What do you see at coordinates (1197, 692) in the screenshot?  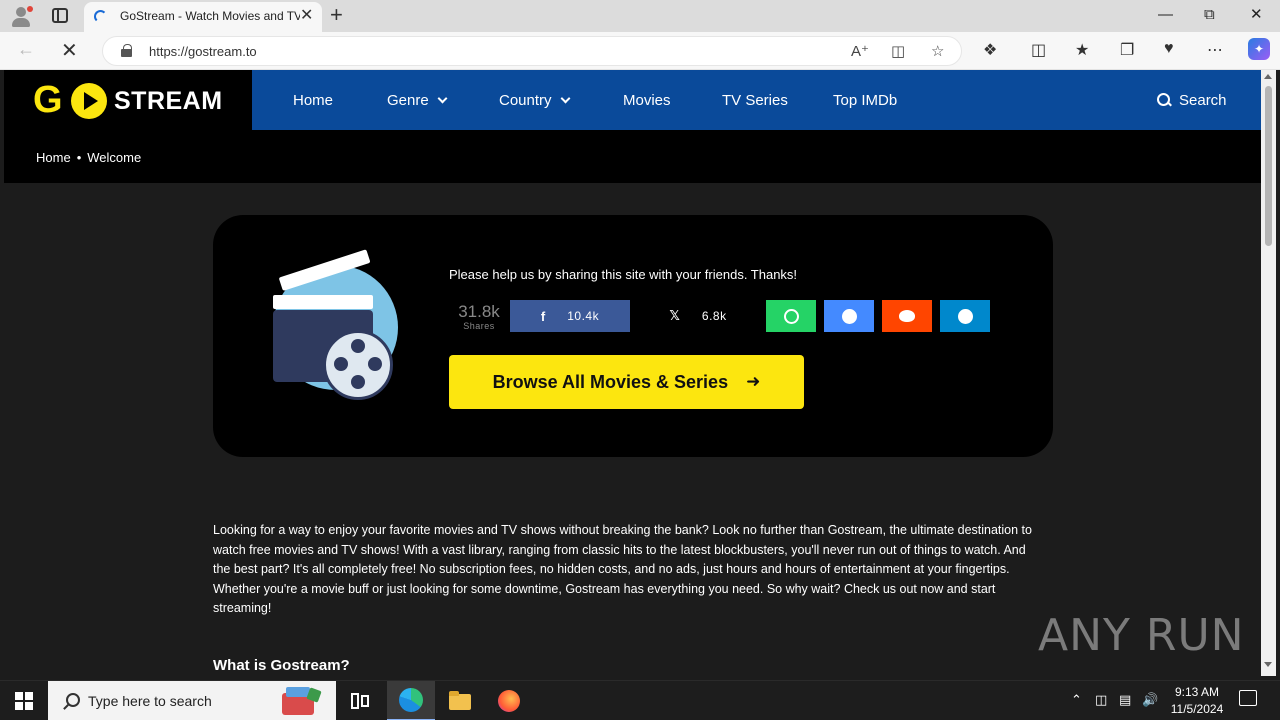 I see `clock-time: 9:13 AM` at bounding box center [1197, 692].